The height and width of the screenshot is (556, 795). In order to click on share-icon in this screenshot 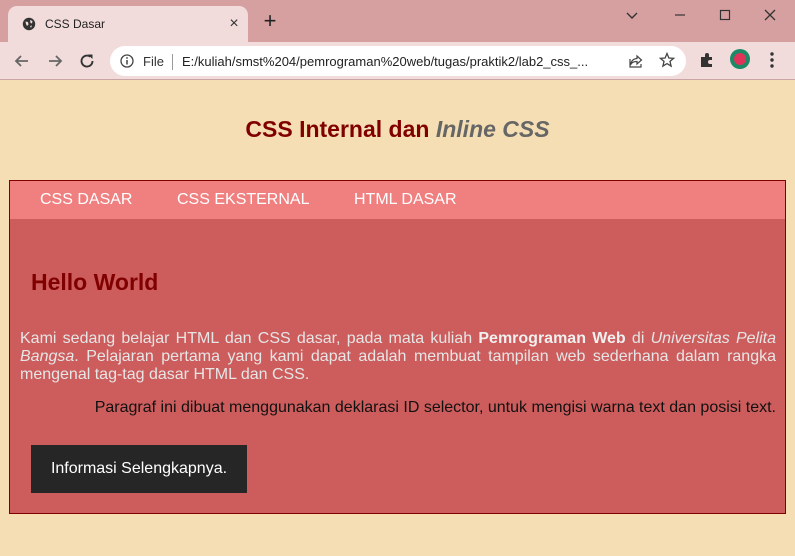, I will do `click(636, 61)`.